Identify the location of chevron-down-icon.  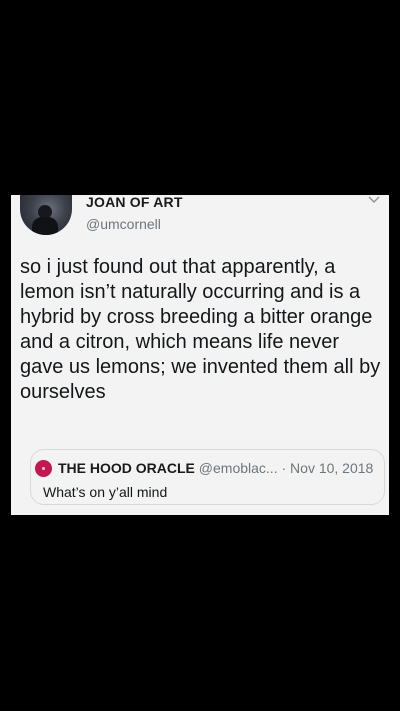
(374, 200).